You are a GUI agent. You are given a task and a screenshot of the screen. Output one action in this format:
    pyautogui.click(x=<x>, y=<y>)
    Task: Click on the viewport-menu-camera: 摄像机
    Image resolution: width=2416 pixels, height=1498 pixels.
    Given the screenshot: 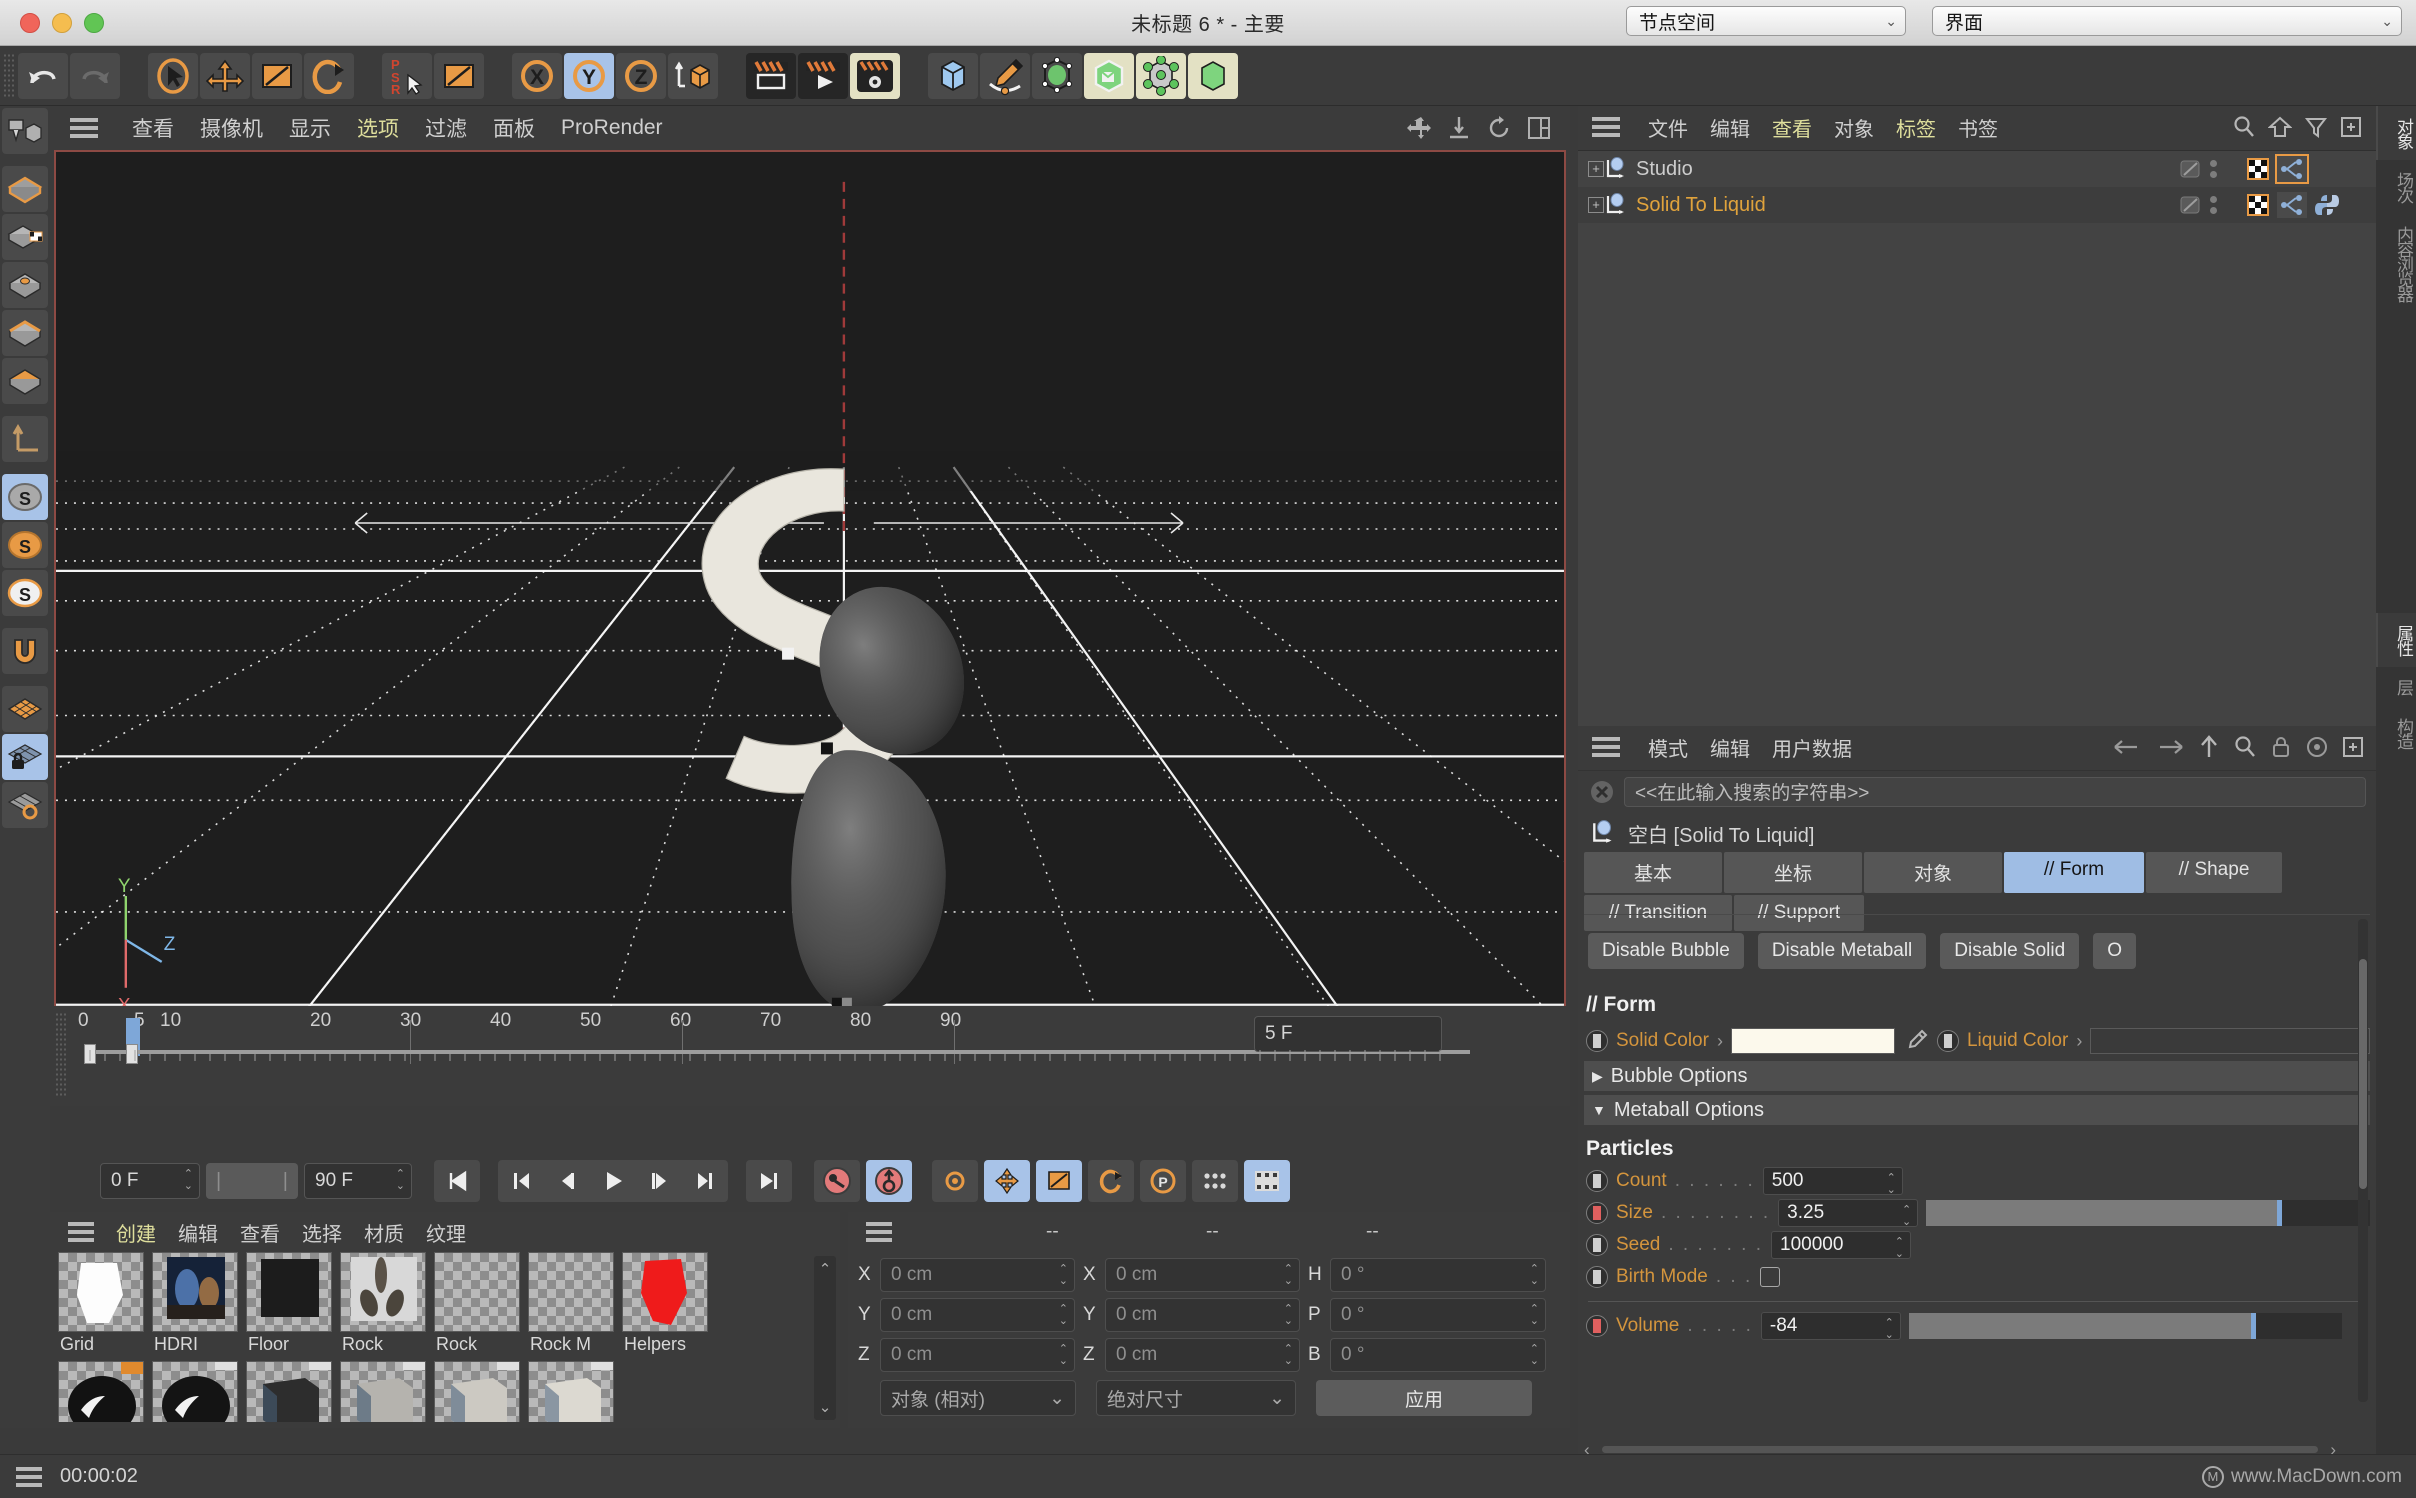 What is the action you would take?
    pyautogui.click(x=231, y=128)
    